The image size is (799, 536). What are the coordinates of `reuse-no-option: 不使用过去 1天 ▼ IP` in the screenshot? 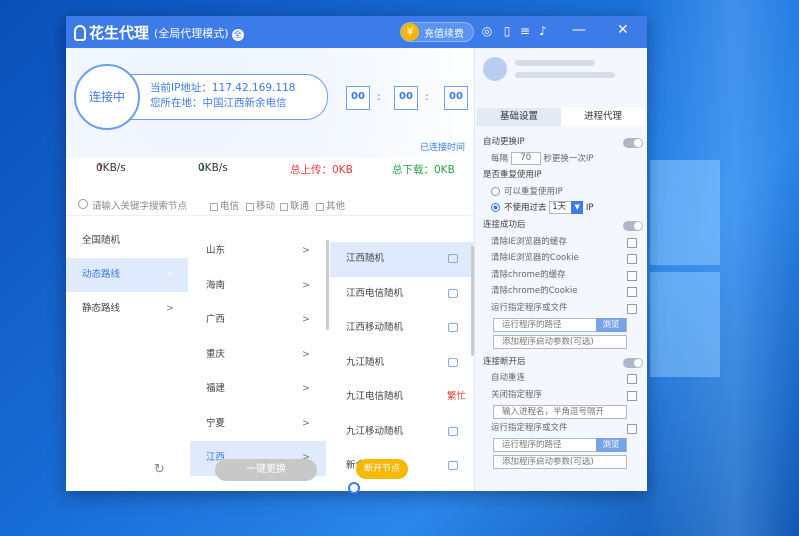 It's located at (563, 208).